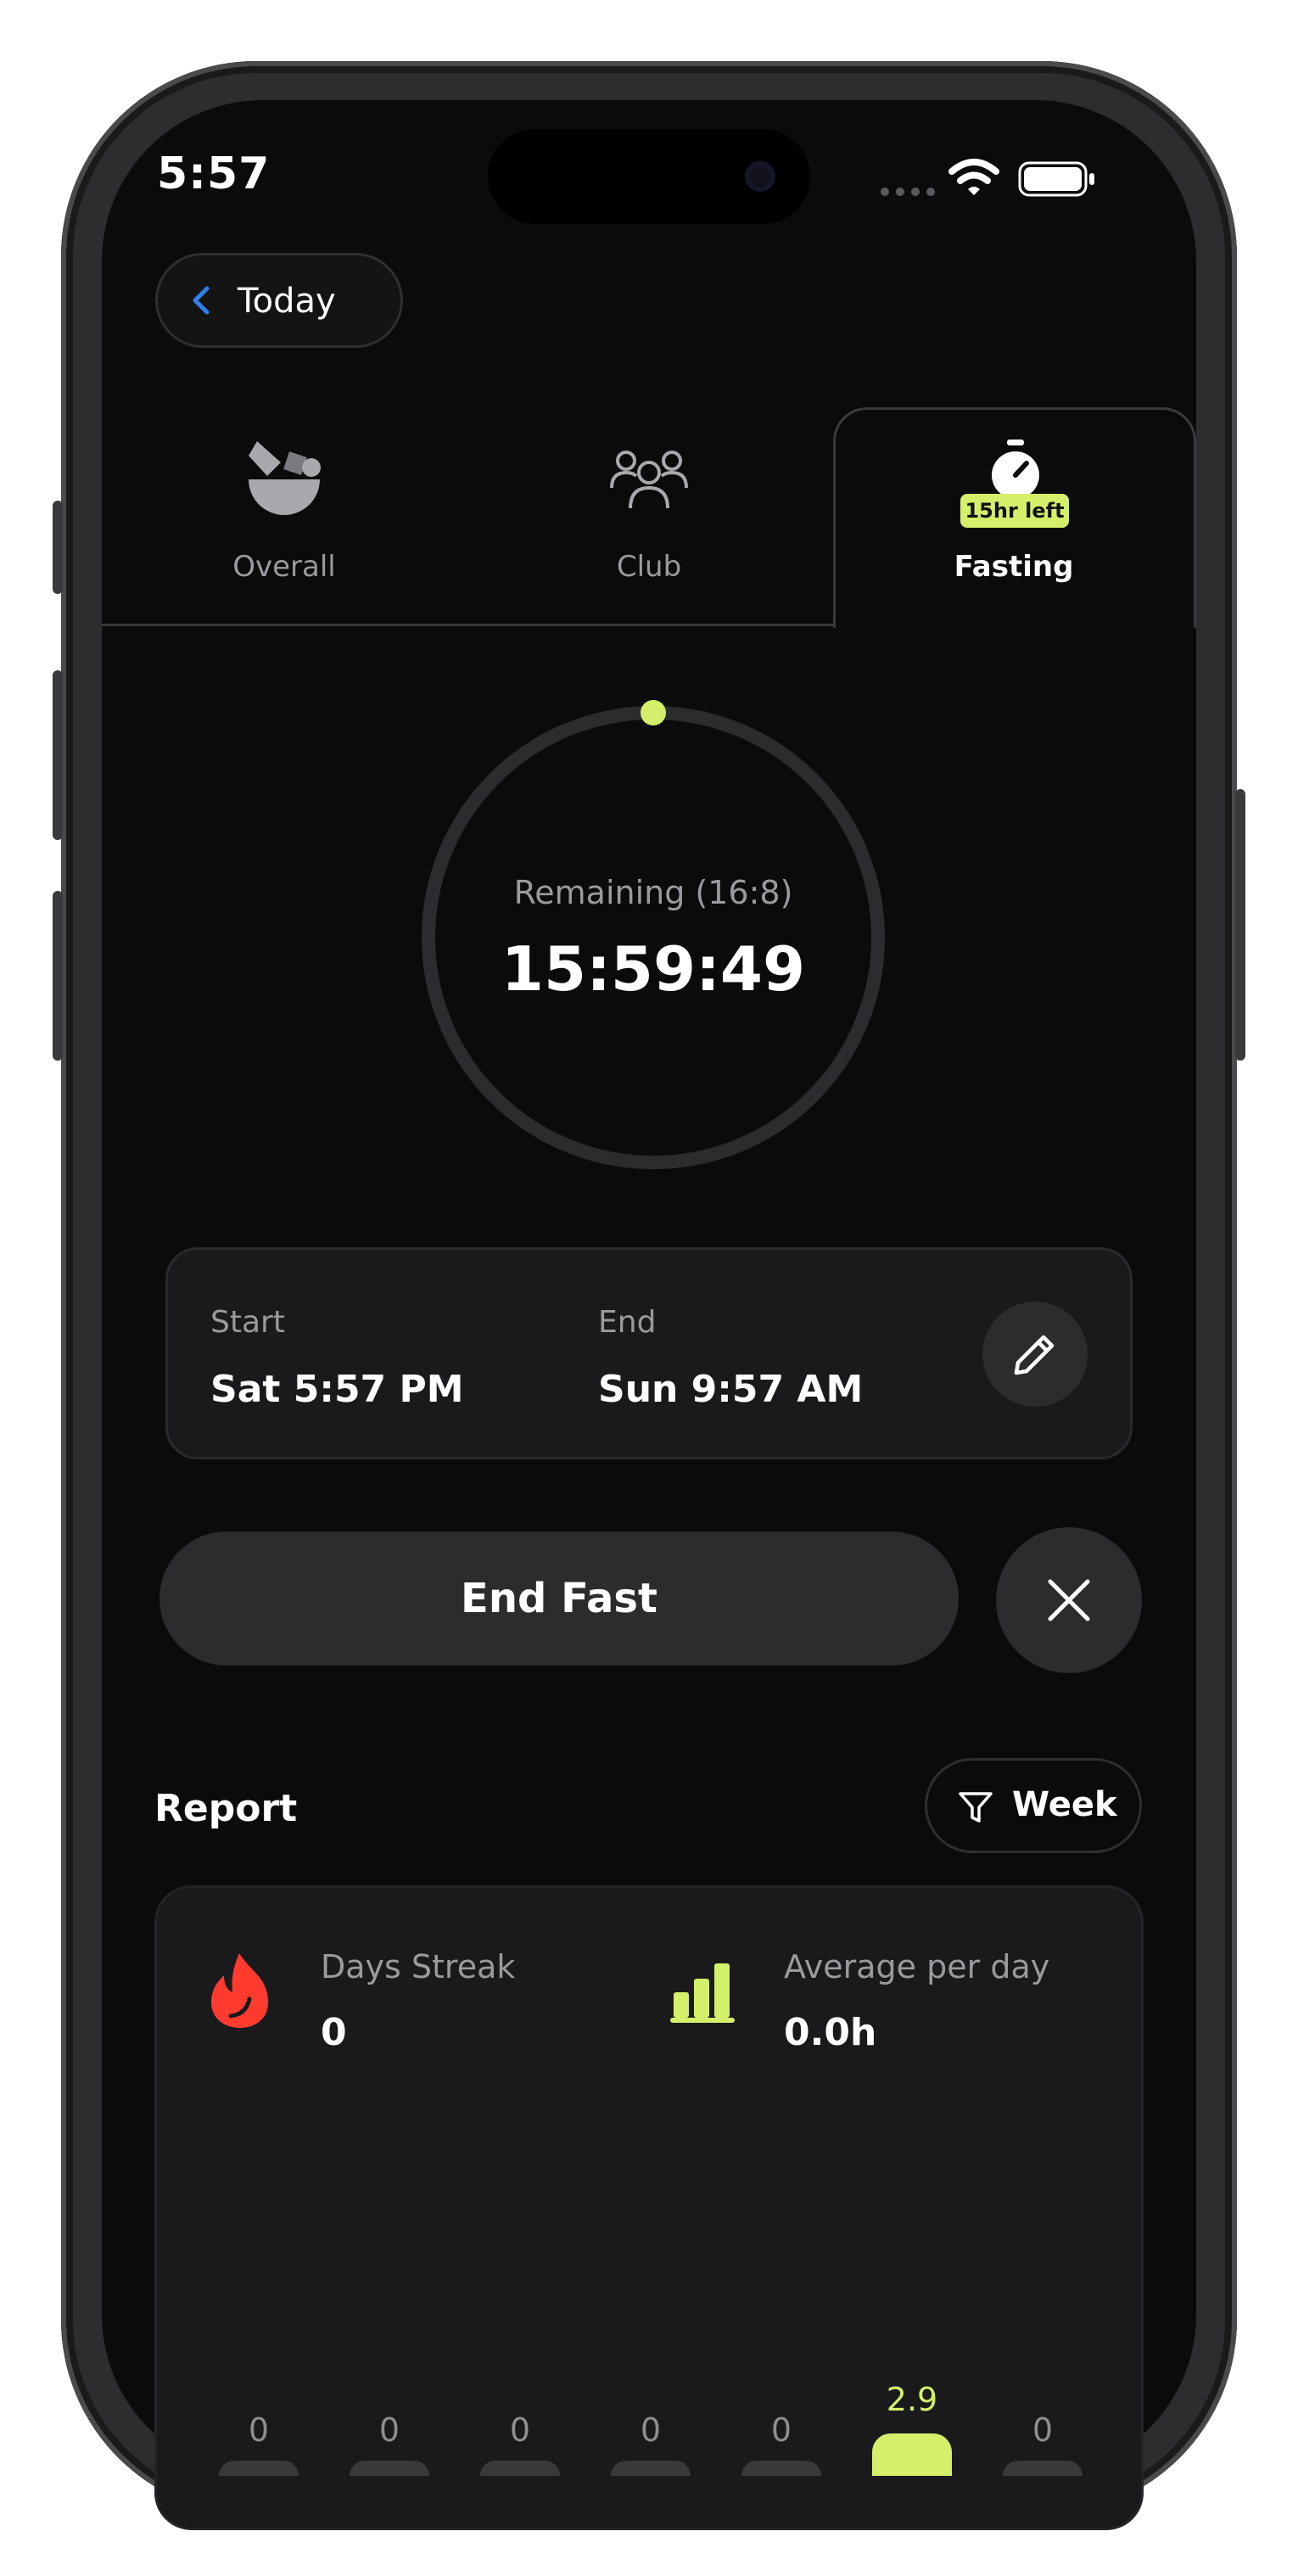 Image resolution: width=1298 pixels, height=2576 pixels. Describe the element at coordinates (58, 547) in the screenshot. I see `action-button` at that location.